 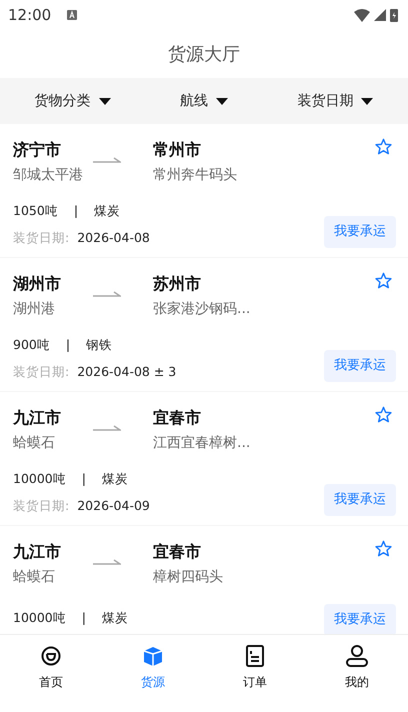 I want to click on filter-dropdown: 航线, so click(x=204, y=101).